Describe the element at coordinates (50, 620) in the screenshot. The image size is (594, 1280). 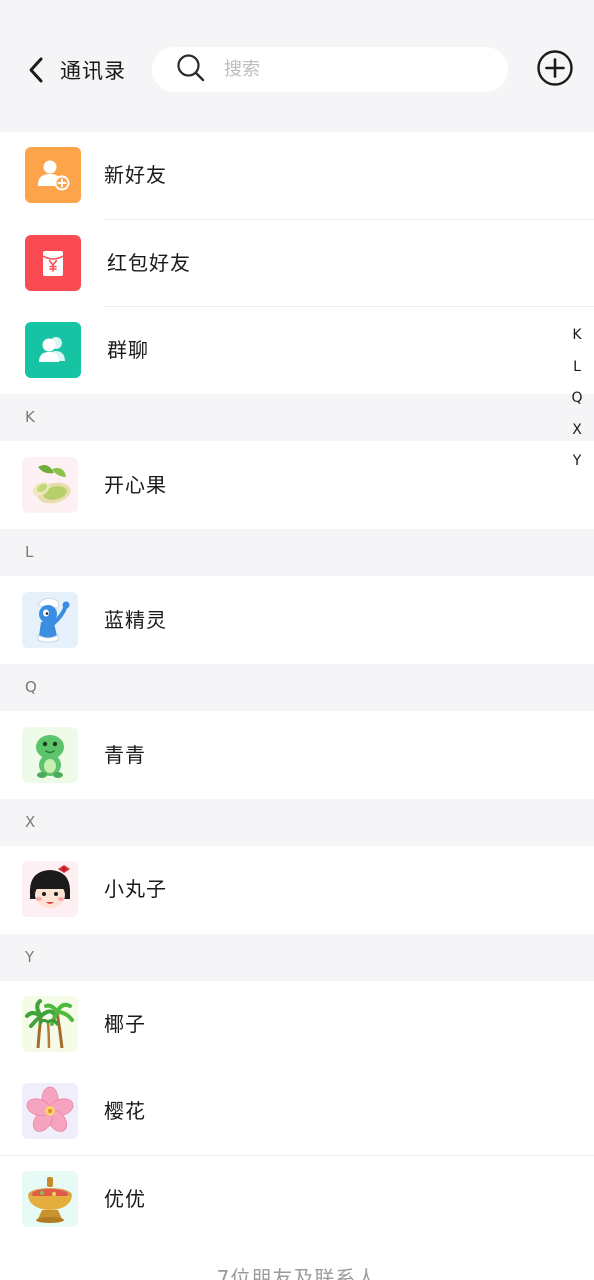
I see `smurf-avatar` at that location.